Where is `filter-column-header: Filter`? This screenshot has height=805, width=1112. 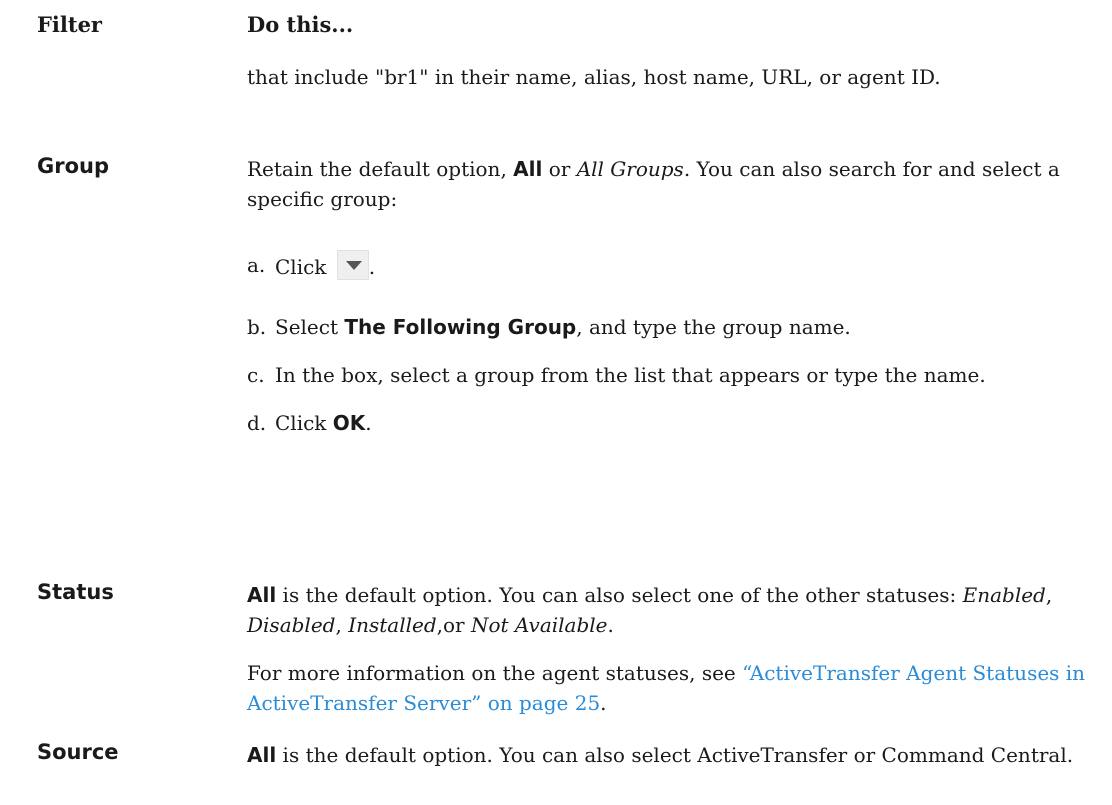 filter-column-header: Filter is located at coordinates (69, 24).